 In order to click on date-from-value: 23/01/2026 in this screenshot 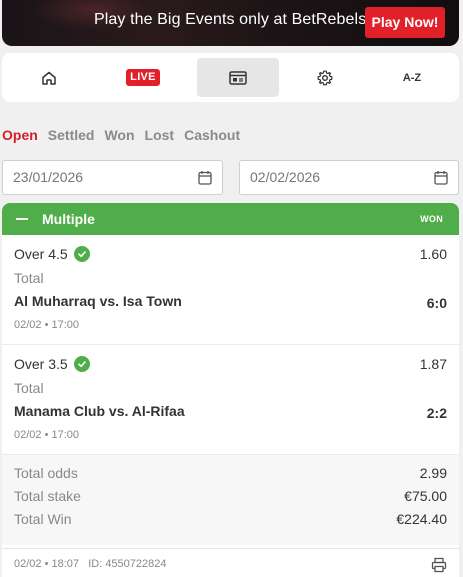, I will do `click(48, 177)`.